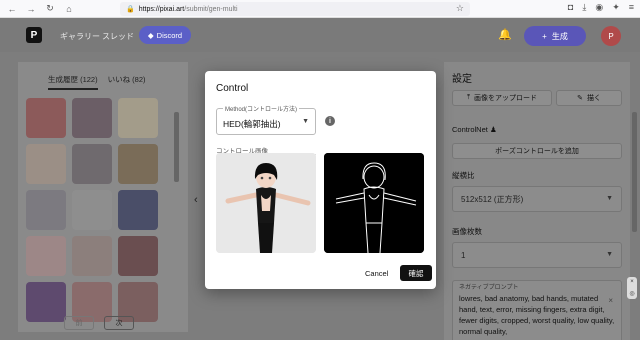  Describe the element at coordinates (31, 9) in the screenshot. I see `forward-icon: →` at that location.